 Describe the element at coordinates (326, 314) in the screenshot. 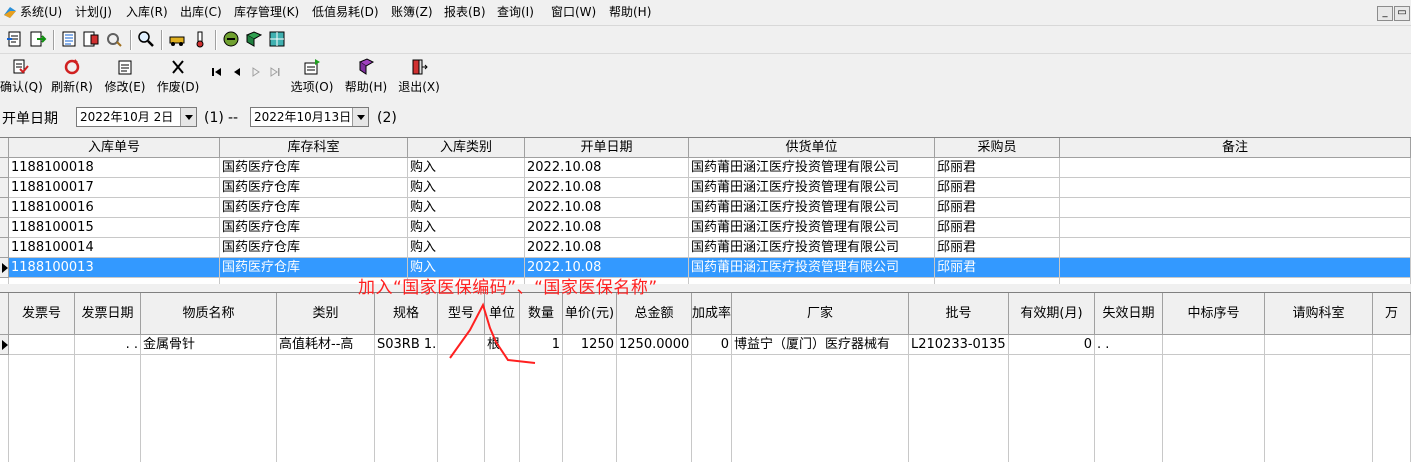

I see `column-header: 类别` at that location.